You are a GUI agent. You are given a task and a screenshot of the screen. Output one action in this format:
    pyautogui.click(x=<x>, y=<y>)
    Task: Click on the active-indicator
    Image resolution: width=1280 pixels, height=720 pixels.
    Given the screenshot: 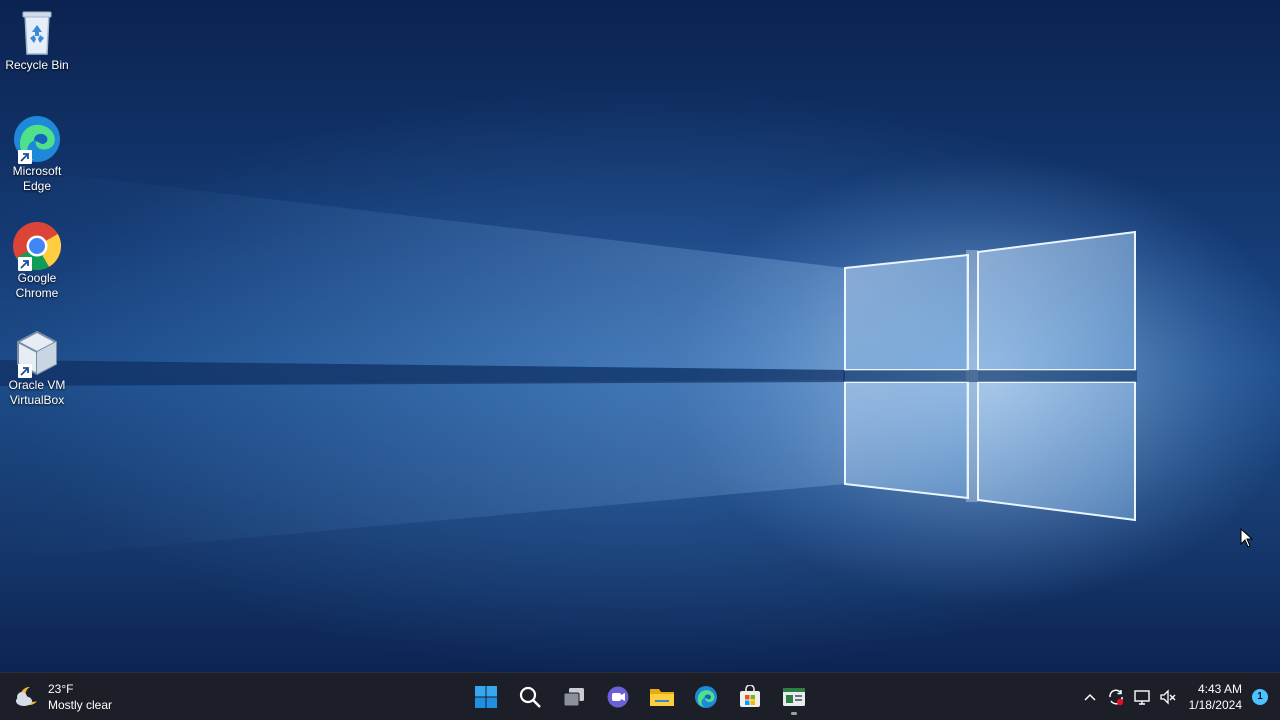 What is the action you would take?
    pyautogui.click(x=794, y=713)
    